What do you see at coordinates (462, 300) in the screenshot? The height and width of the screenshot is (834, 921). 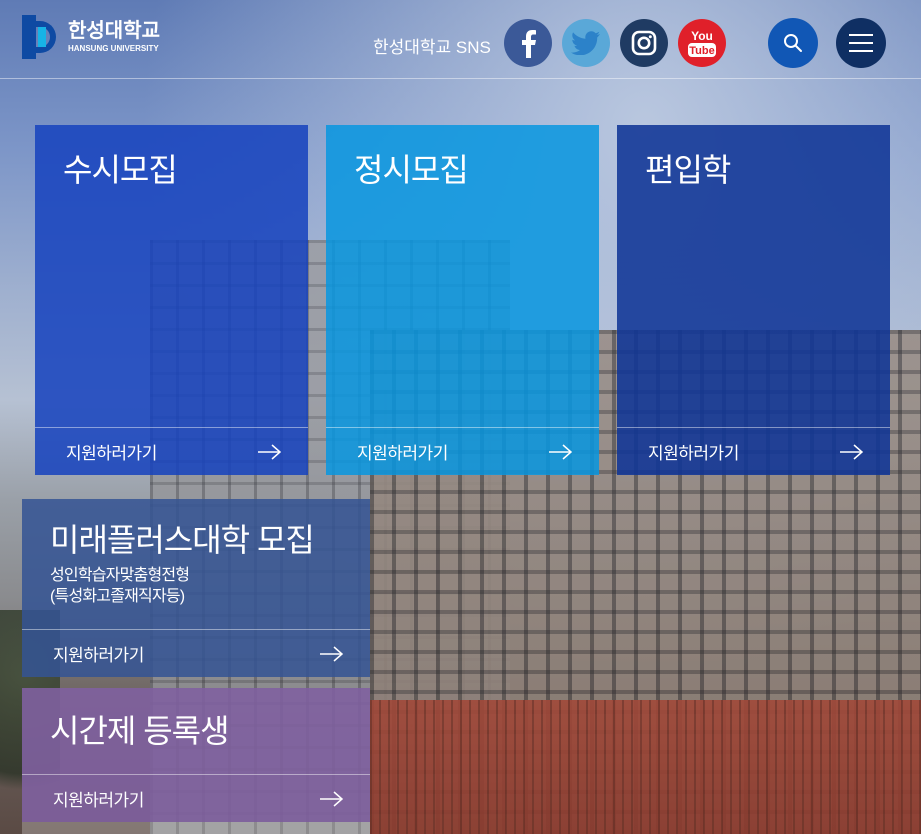 I see `jeongsi-admission-tile: 정시모집 지원하러가기` at bounding box center [462, 300].